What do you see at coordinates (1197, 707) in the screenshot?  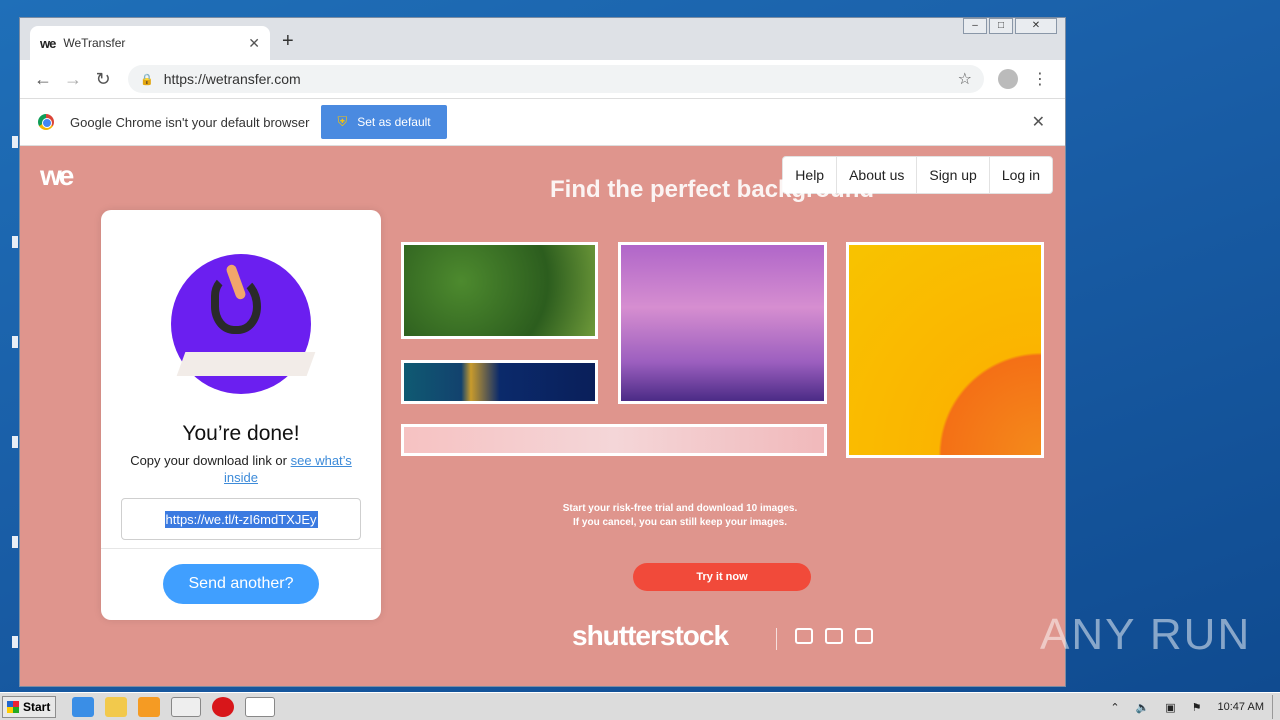 I see `flag-icon: ⚑` at bounding box center [1197, 707].